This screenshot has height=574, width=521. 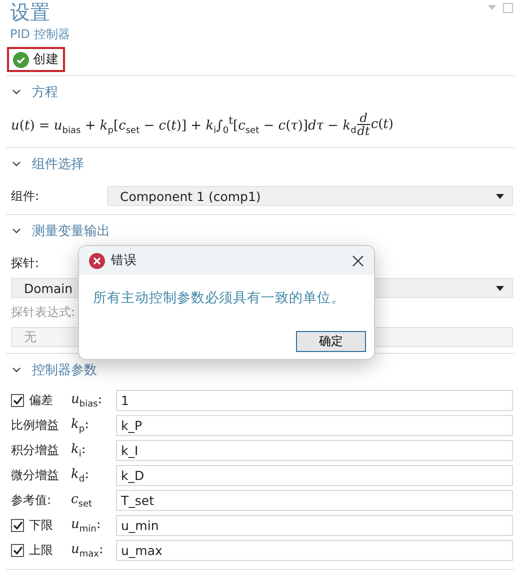 What do you see at coordinates (79, 451) in the screenshot?
I see `parameter-symbol: k$_{i}$:` at bounding box center [79, 451].